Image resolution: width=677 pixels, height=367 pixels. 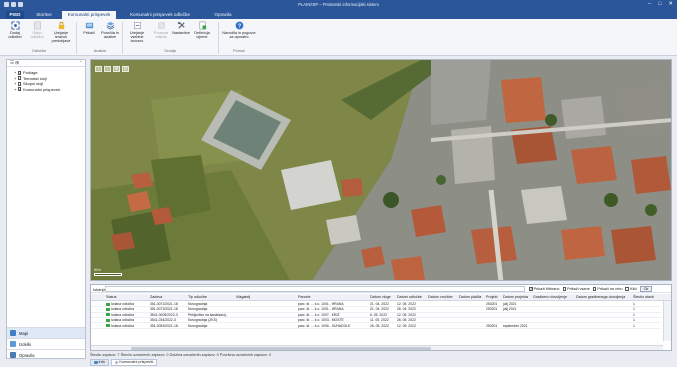 I want to click on zoom-out-icon: −, so click(x=107, y=69).